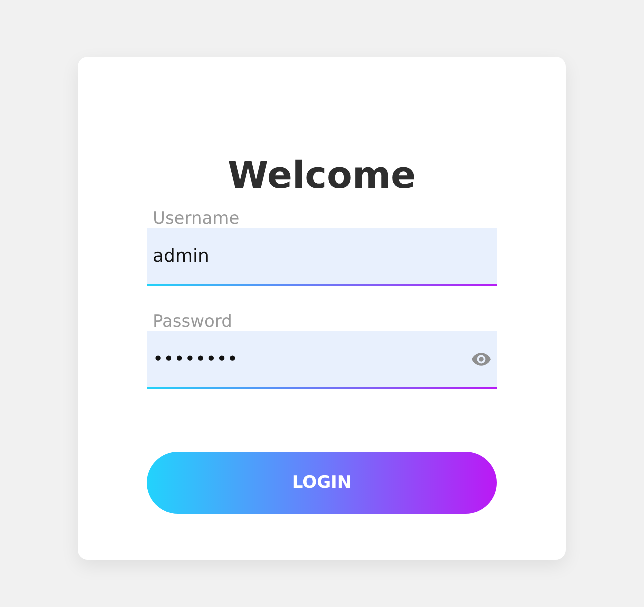 This screenshot has height=607, width=644. What do you see at coordinates (481, 359) in the screenshot?
I see `eye-icon` at bounding box center [481, 359].